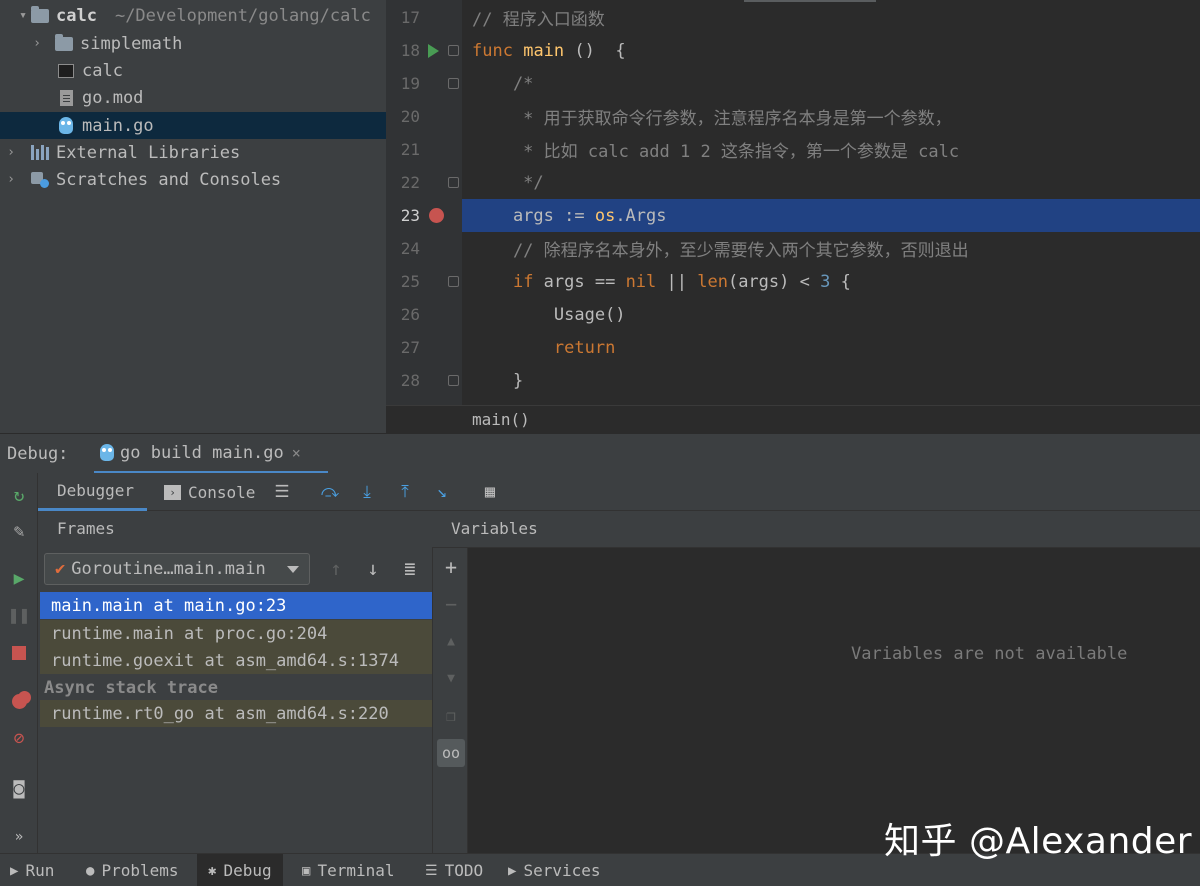  I want to click on list-icon: ☰, so click(431, 870).